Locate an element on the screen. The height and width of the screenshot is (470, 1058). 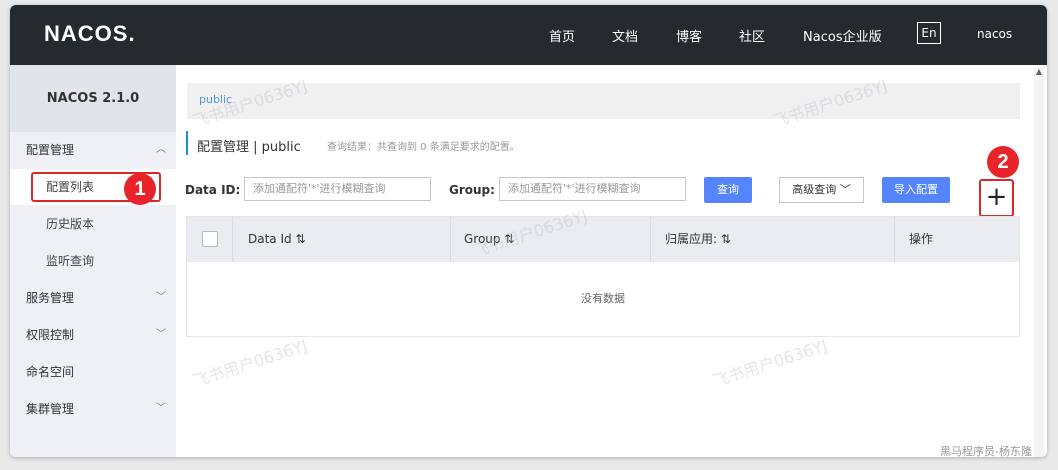
sidebar-item-label: 命名空间 is located at coordinates (50, 372).